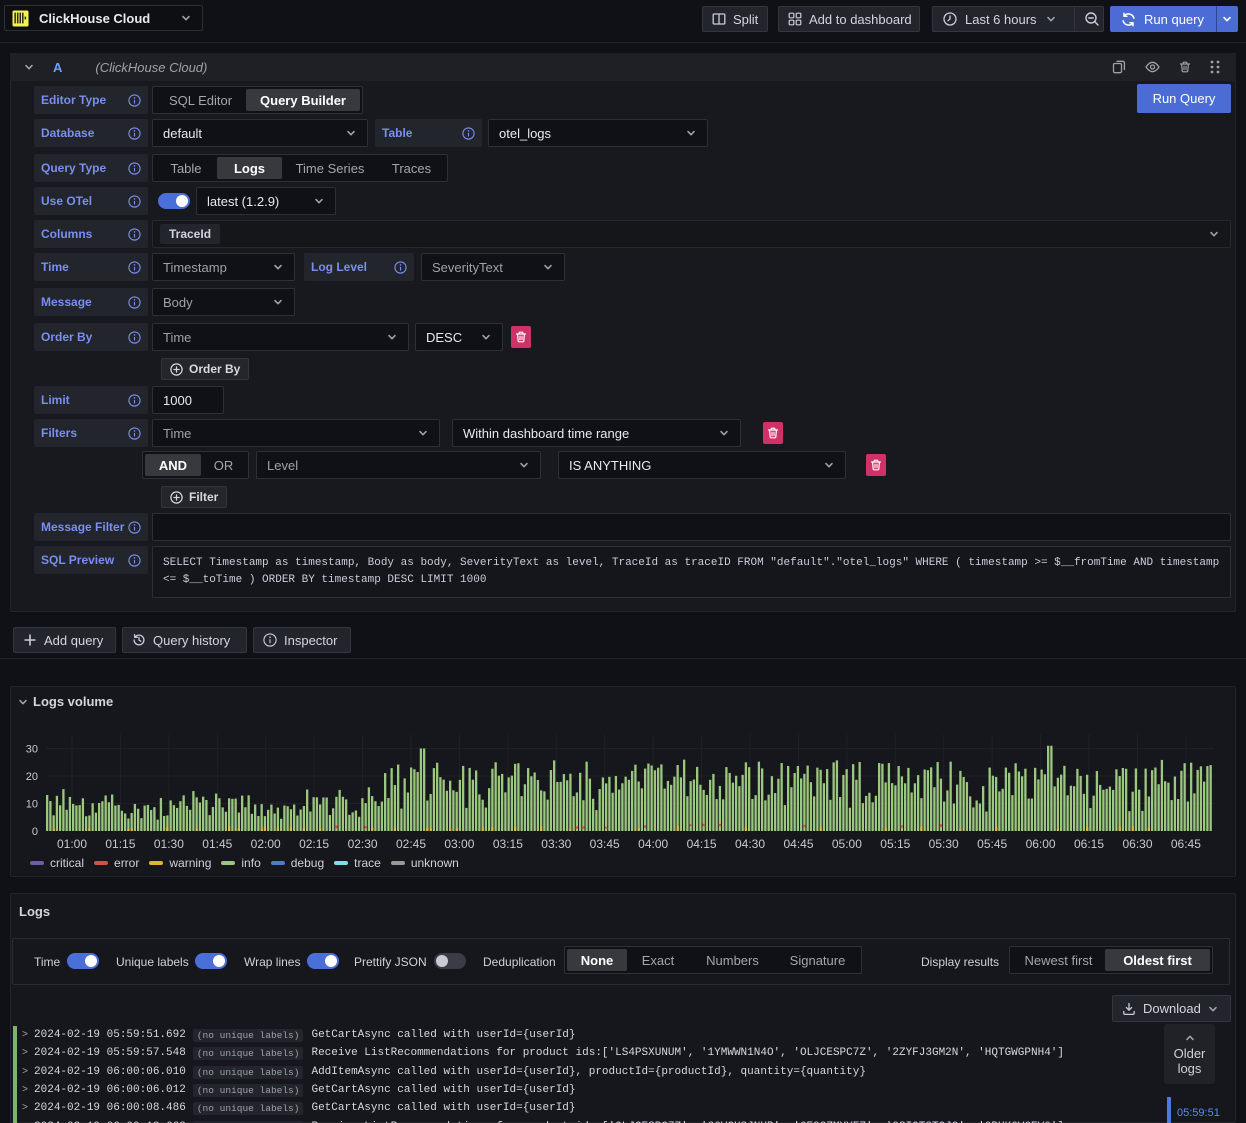 Image resolution: width=1246 pixels, height=1123 pixels. Describe the element at coordinates (169, 844) in the screenshot. I see `svg-text: 01:30` at that location.